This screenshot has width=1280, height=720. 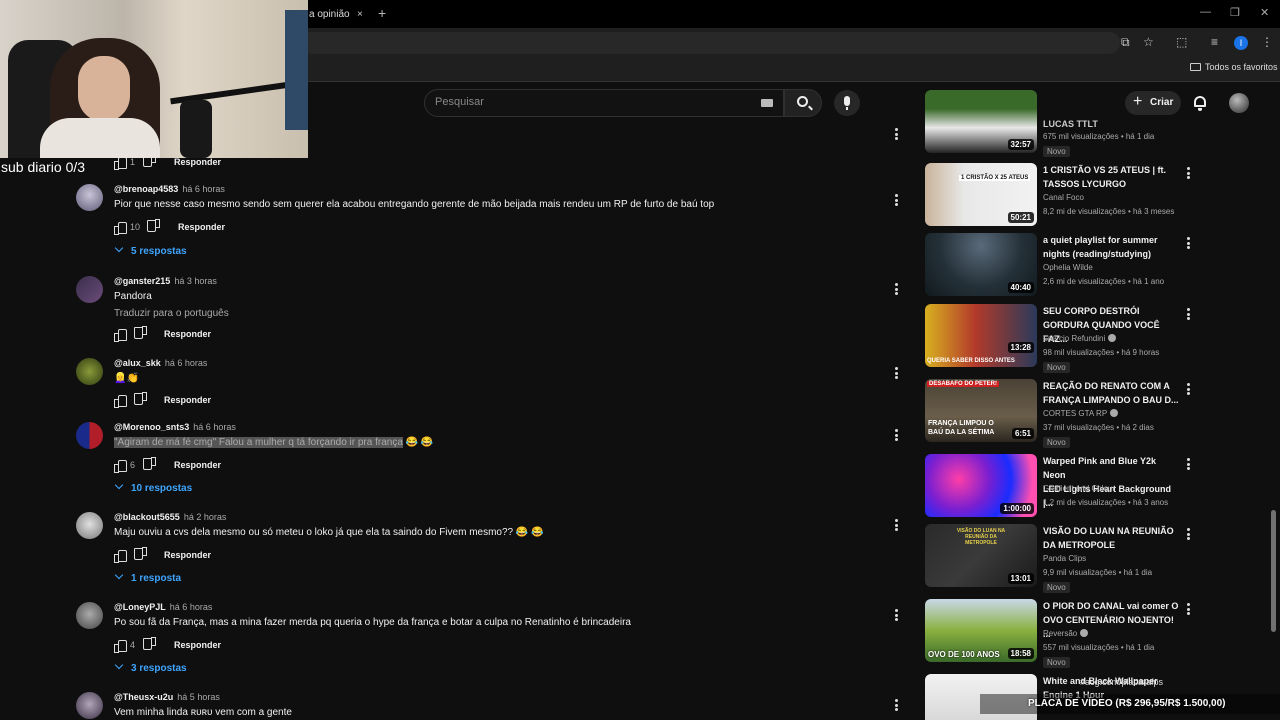 What do you see at coordinates (981, 121) in the screenshot?
I see `video-thumbnail: 32:57` at bounding box center [981, 121].